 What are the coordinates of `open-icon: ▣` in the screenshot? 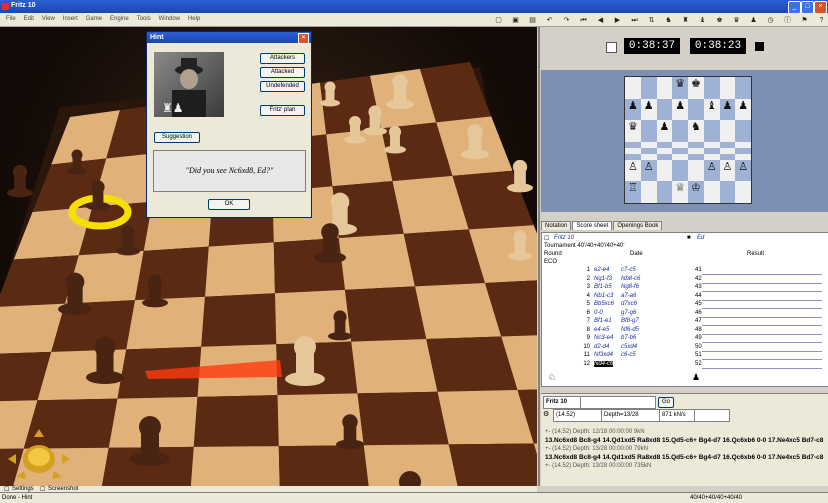 It's located at (515, 19).